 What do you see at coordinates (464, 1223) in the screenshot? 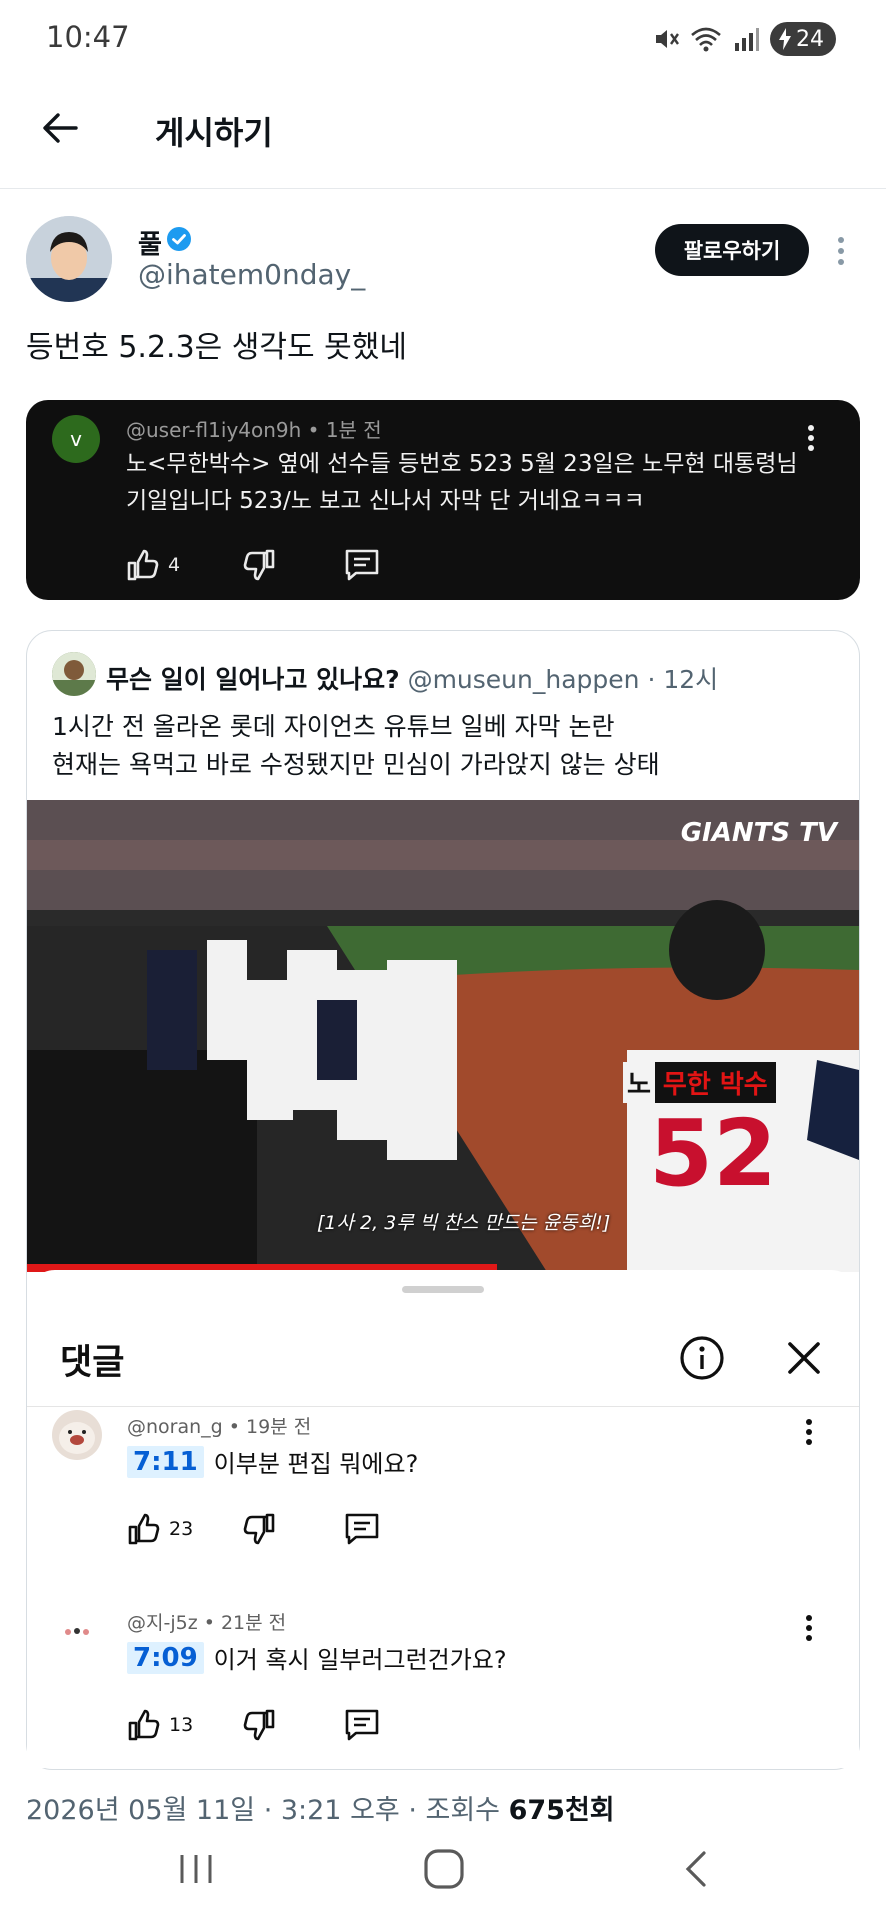
I see `video-subtitle: [1사 2, 3루 빅 찬스 만드는 윤동희!]` at bounding box center [464, 1223].